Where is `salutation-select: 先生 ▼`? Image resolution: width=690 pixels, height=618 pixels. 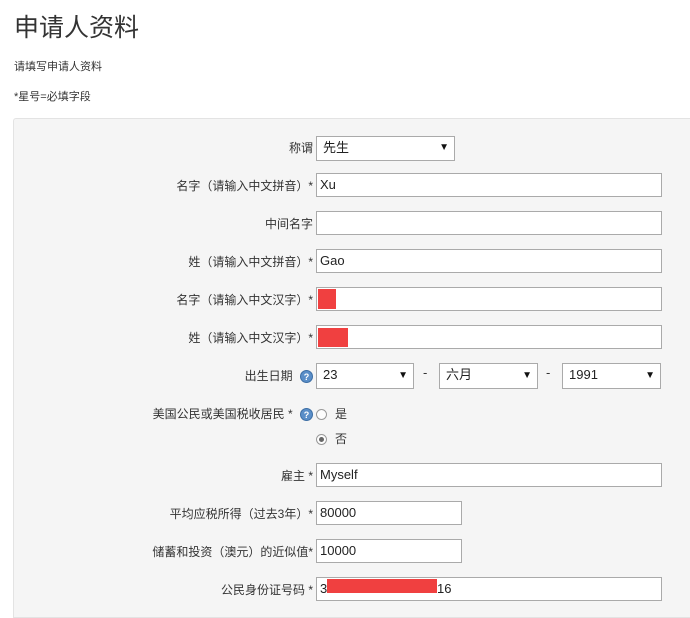
salutation-select: 先生 ▼ is located at coordinates (385, 148).